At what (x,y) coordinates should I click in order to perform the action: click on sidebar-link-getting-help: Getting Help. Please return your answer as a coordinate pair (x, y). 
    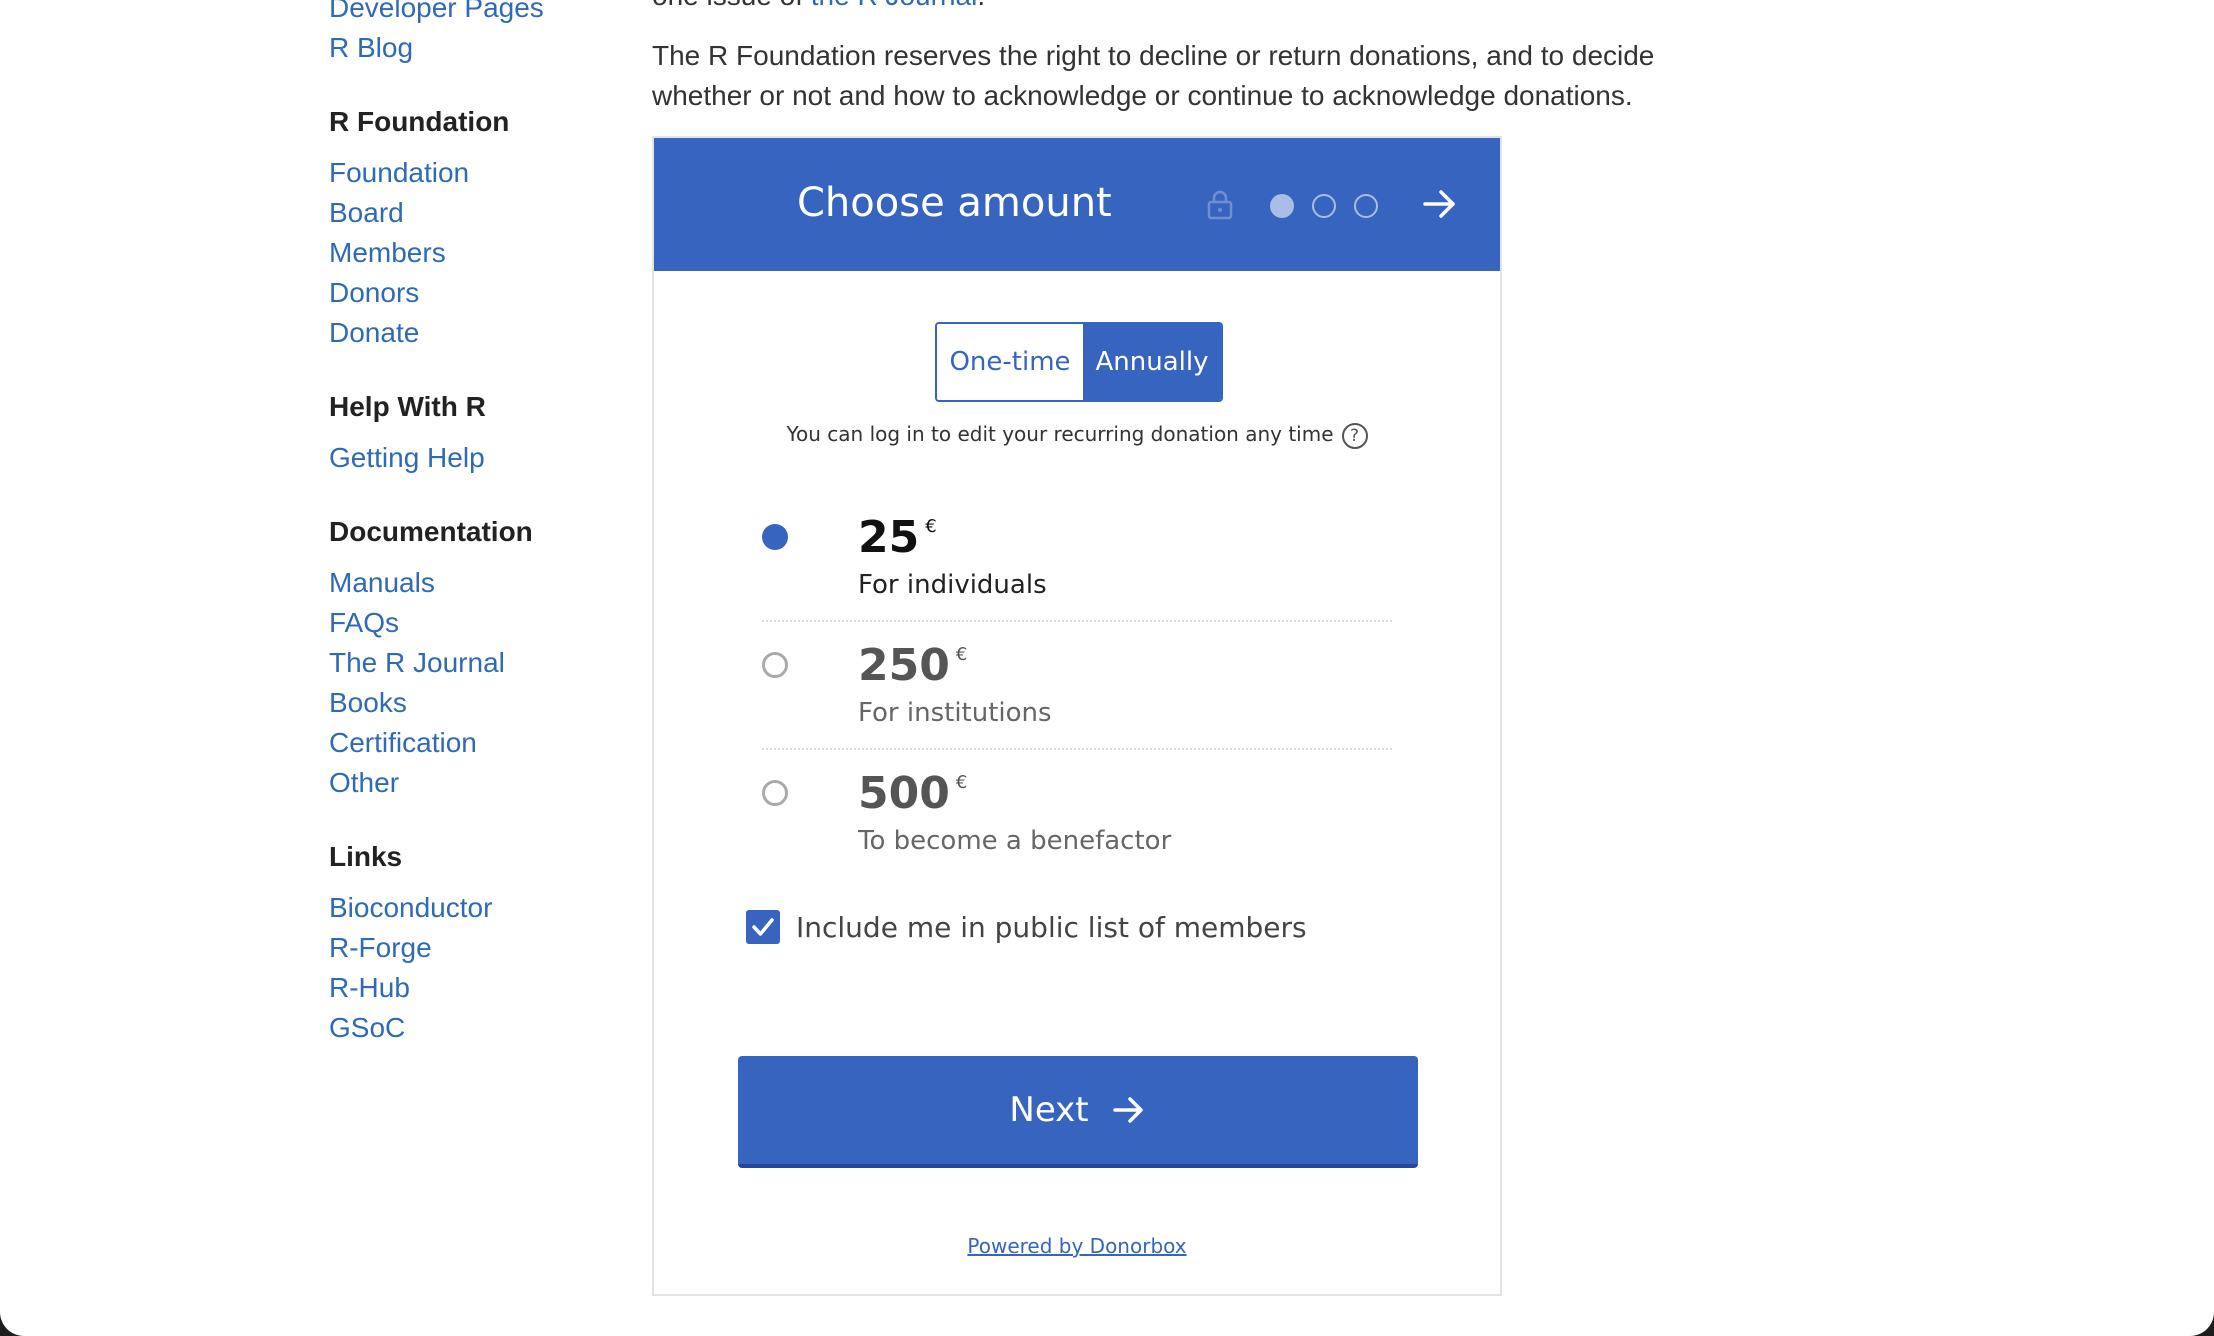
    Looking at the image, I should click on (474, 458).